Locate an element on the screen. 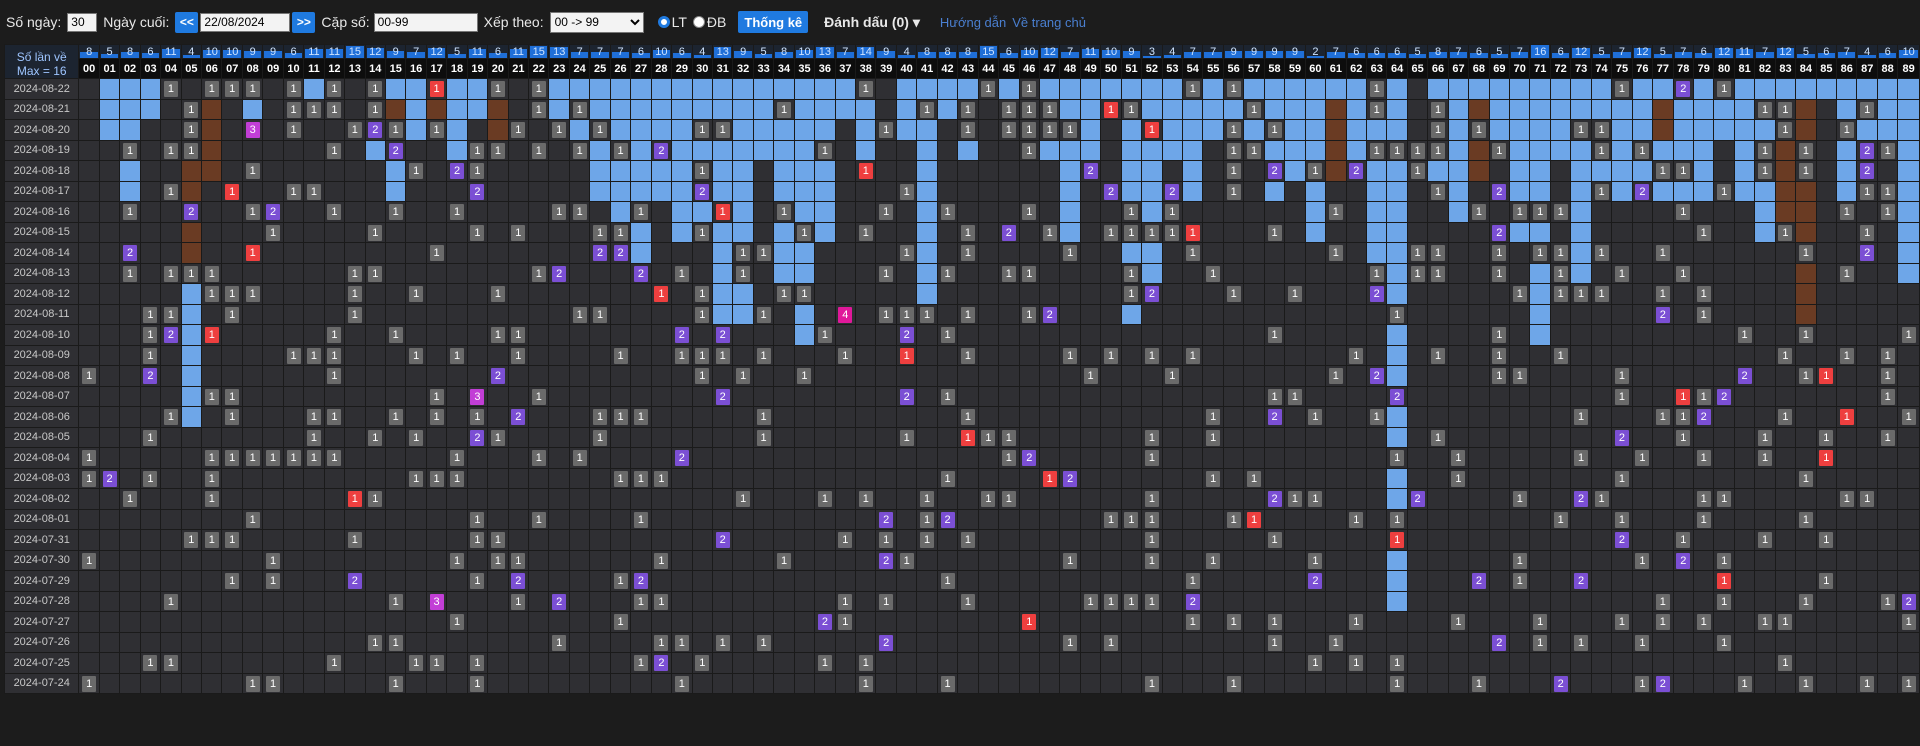 Image resolution: width=1920 pixels, height=746 pixels. number-header: 51 is located at coordinates (1131, 68).